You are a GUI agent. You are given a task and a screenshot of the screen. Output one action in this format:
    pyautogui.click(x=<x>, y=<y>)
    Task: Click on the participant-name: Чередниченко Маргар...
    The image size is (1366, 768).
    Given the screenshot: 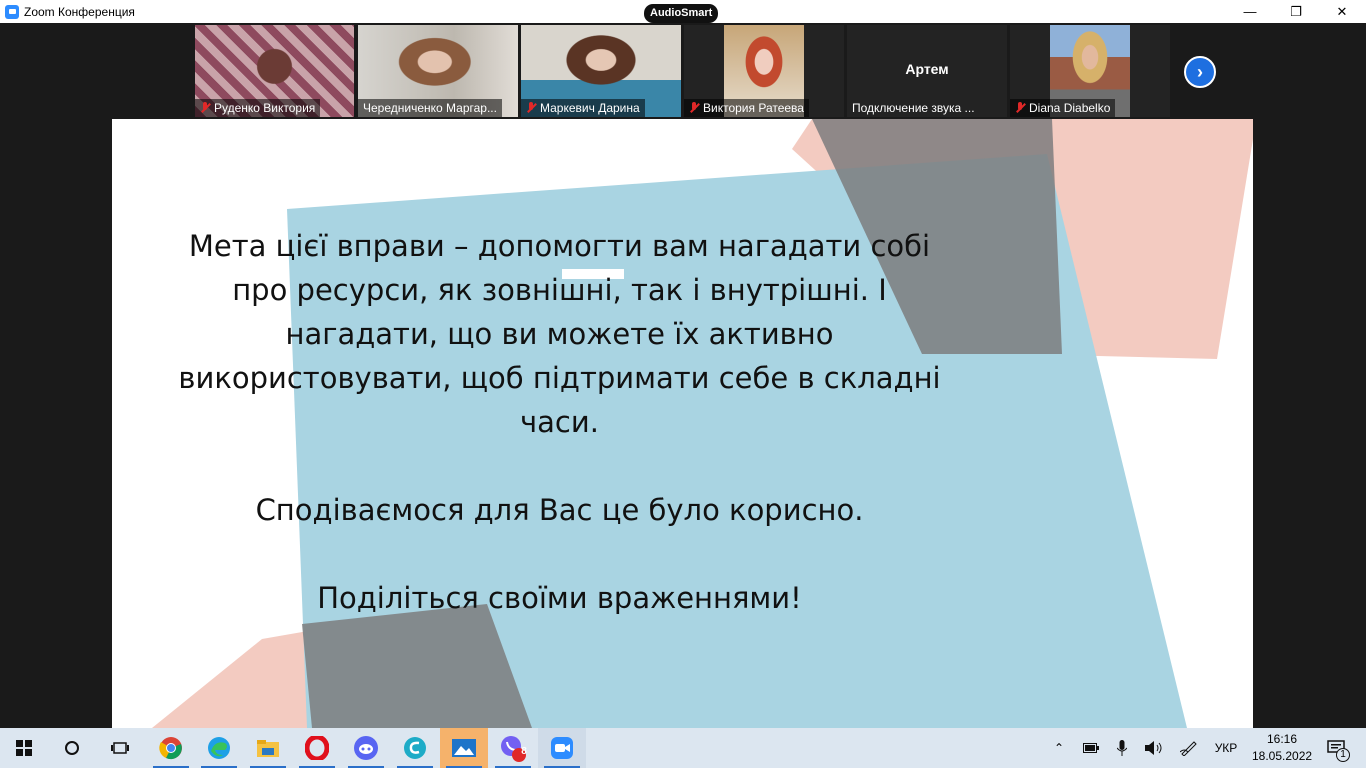 What is the action you would take?
    pyautogui.click(x=430, y=108)
    